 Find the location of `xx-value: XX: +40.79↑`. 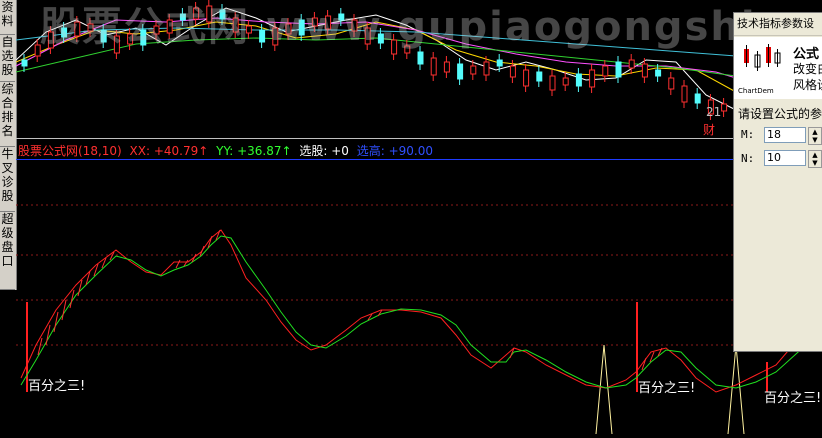

xx-value: XX: +40.79↑ is located at coordinates (169, 151).